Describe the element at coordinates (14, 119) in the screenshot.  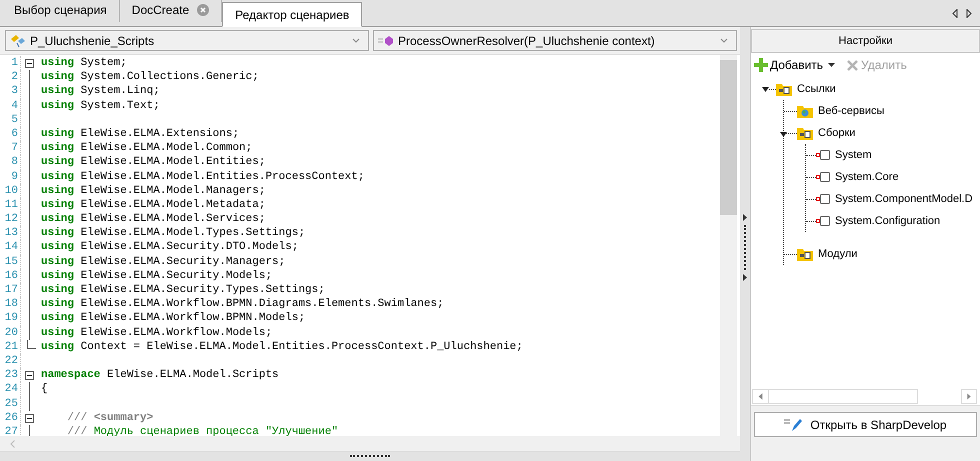
I see `line-number: 5` at that location.